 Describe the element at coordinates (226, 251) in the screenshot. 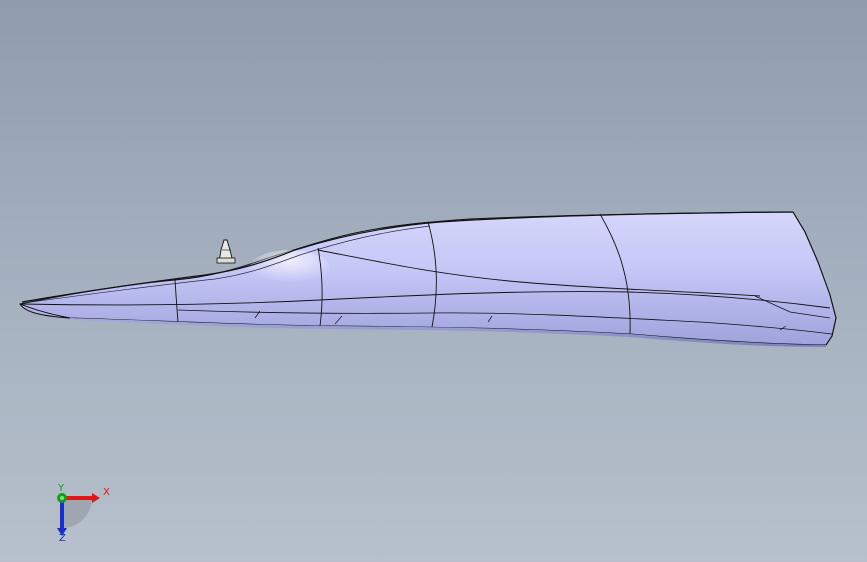

I see `pin-fitting` at that location.